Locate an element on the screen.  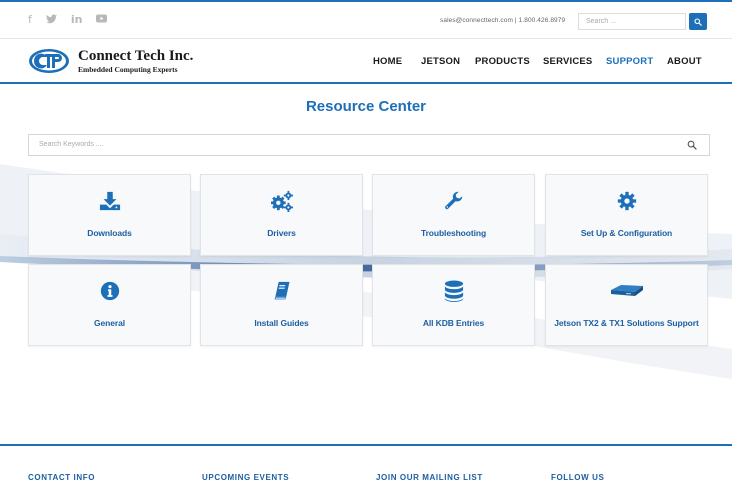
card-label: Jetson TX2 & TX1 Solutions Support is located at coordinates (626, 323).